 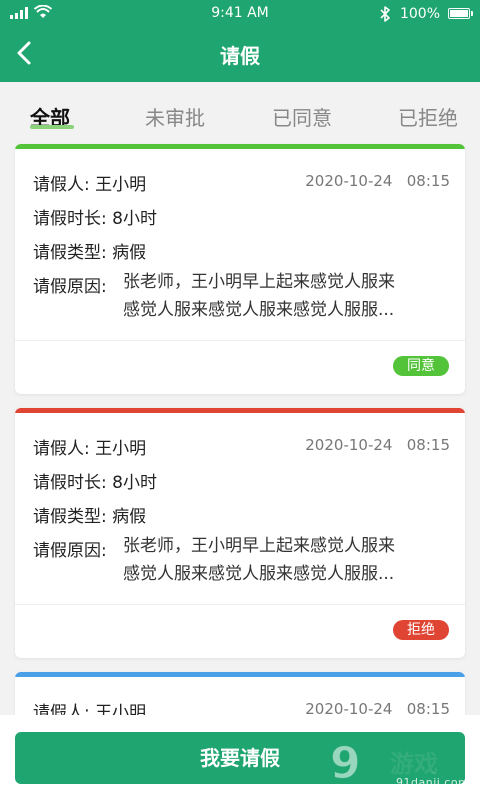 I want to click on tab-approved: 已同意, so click(x=302, y=116).